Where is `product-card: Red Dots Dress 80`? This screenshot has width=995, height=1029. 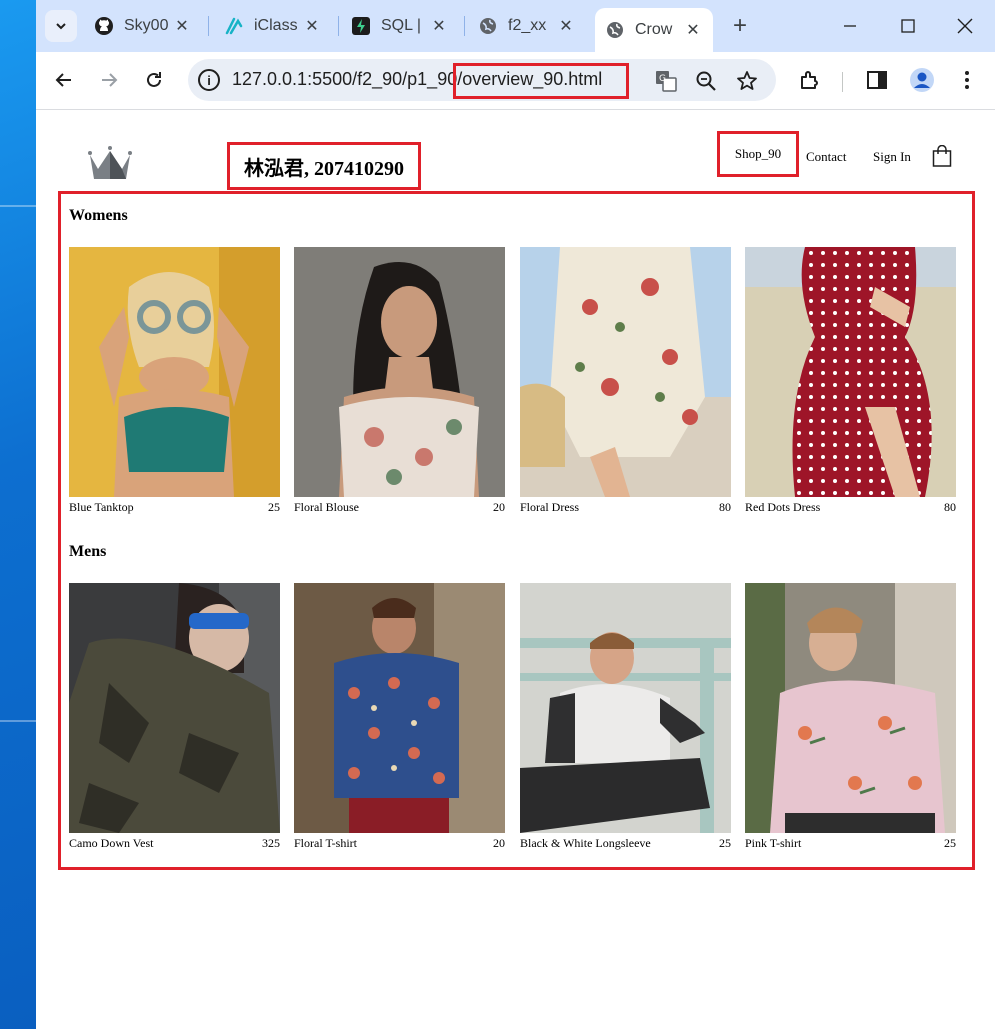
product-card: Red Dots Dress 80 is located at coordinates (850, 381).